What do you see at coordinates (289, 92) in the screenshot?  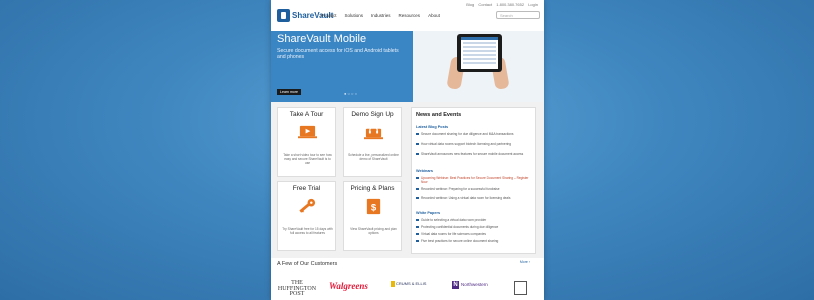 I see `learn-more-button: Learn more` at bounding box center [289, 92].